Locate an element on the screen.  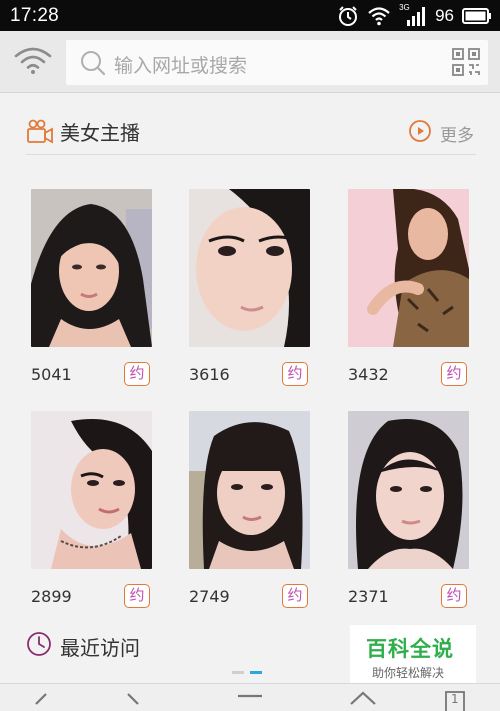
anchor-card: 2749 约 is located at coordinates (250, 511).